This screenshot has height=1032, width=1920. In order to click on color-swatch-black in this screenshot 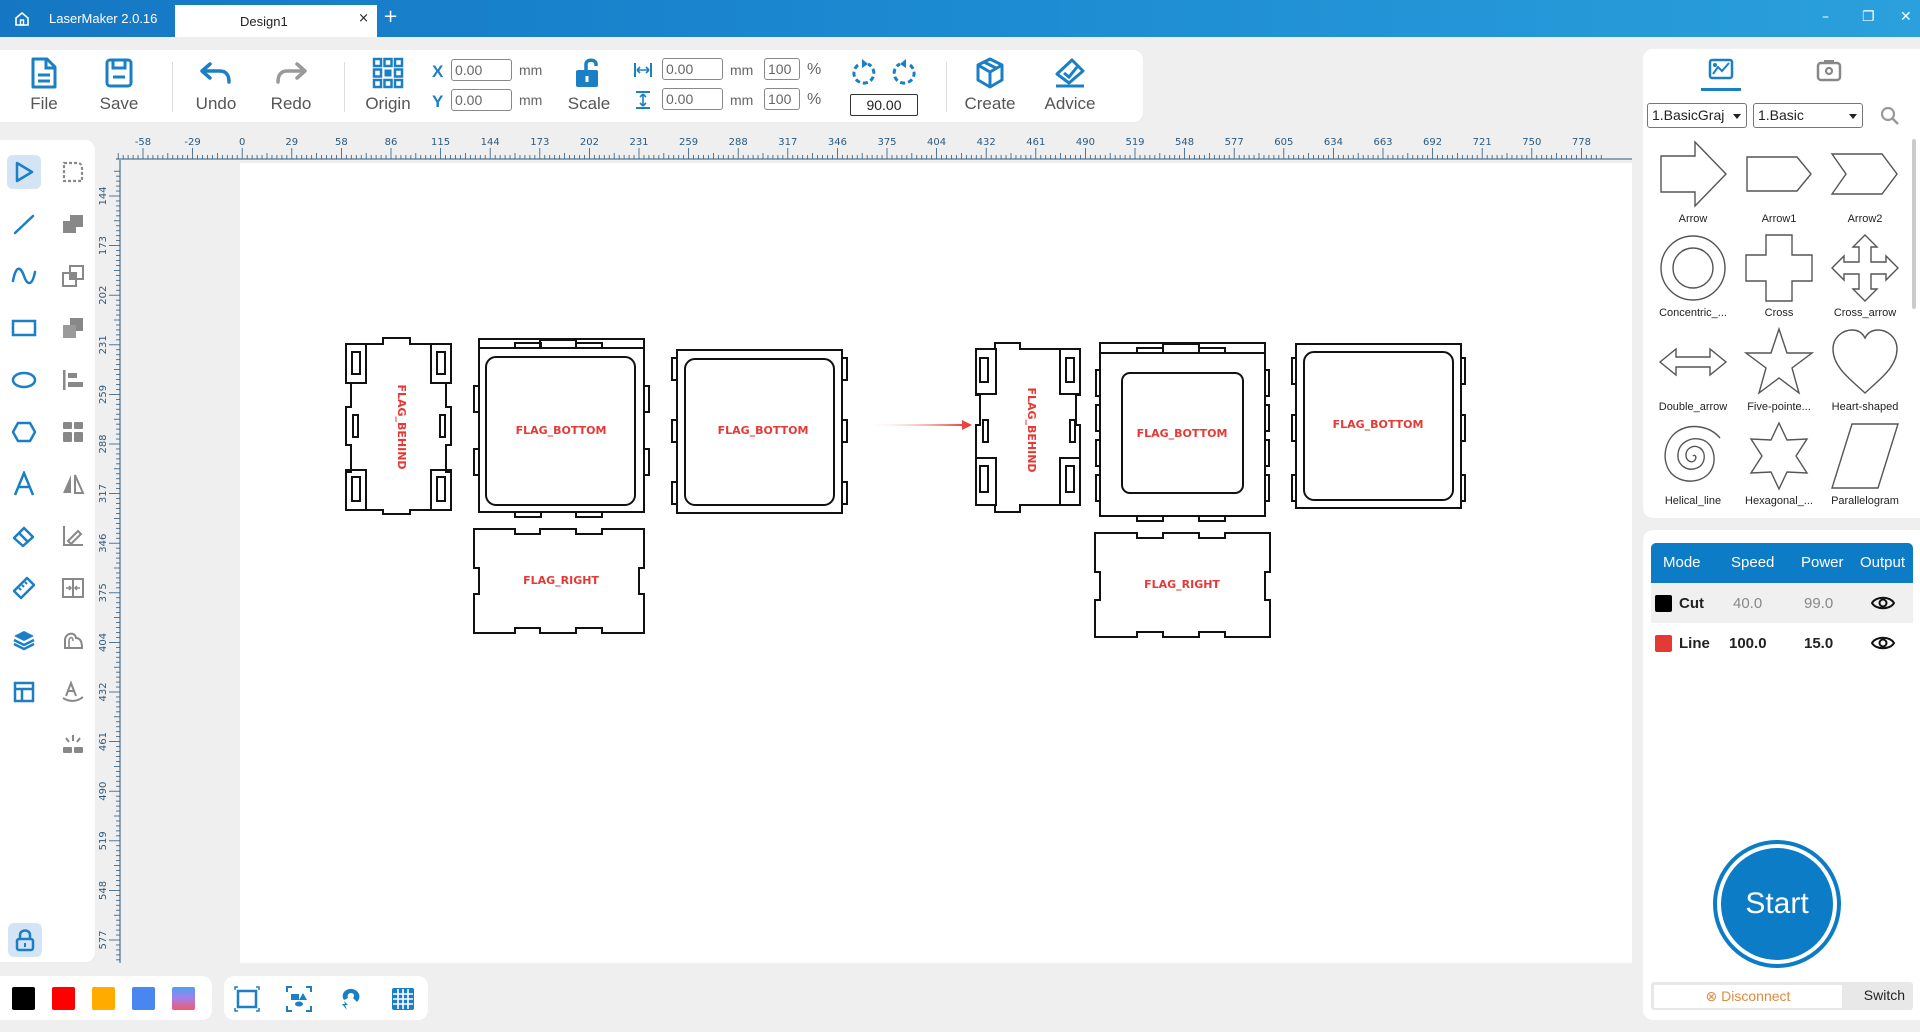, I will do `click(23, 998)`.